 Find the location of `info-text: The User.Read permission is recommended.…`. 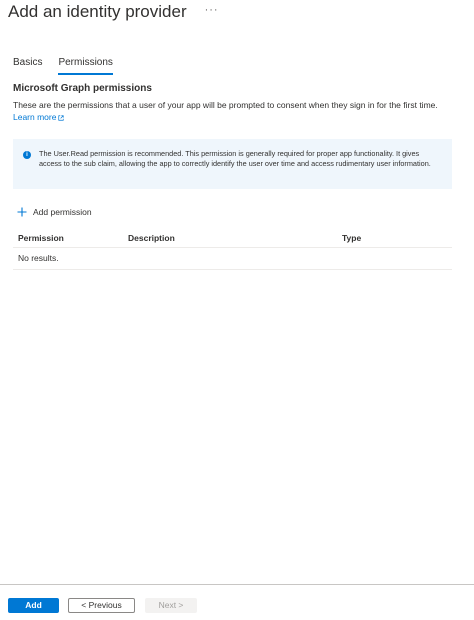

info-text: The User.Read permission is recommended.… is located at coordinates (235, 158).